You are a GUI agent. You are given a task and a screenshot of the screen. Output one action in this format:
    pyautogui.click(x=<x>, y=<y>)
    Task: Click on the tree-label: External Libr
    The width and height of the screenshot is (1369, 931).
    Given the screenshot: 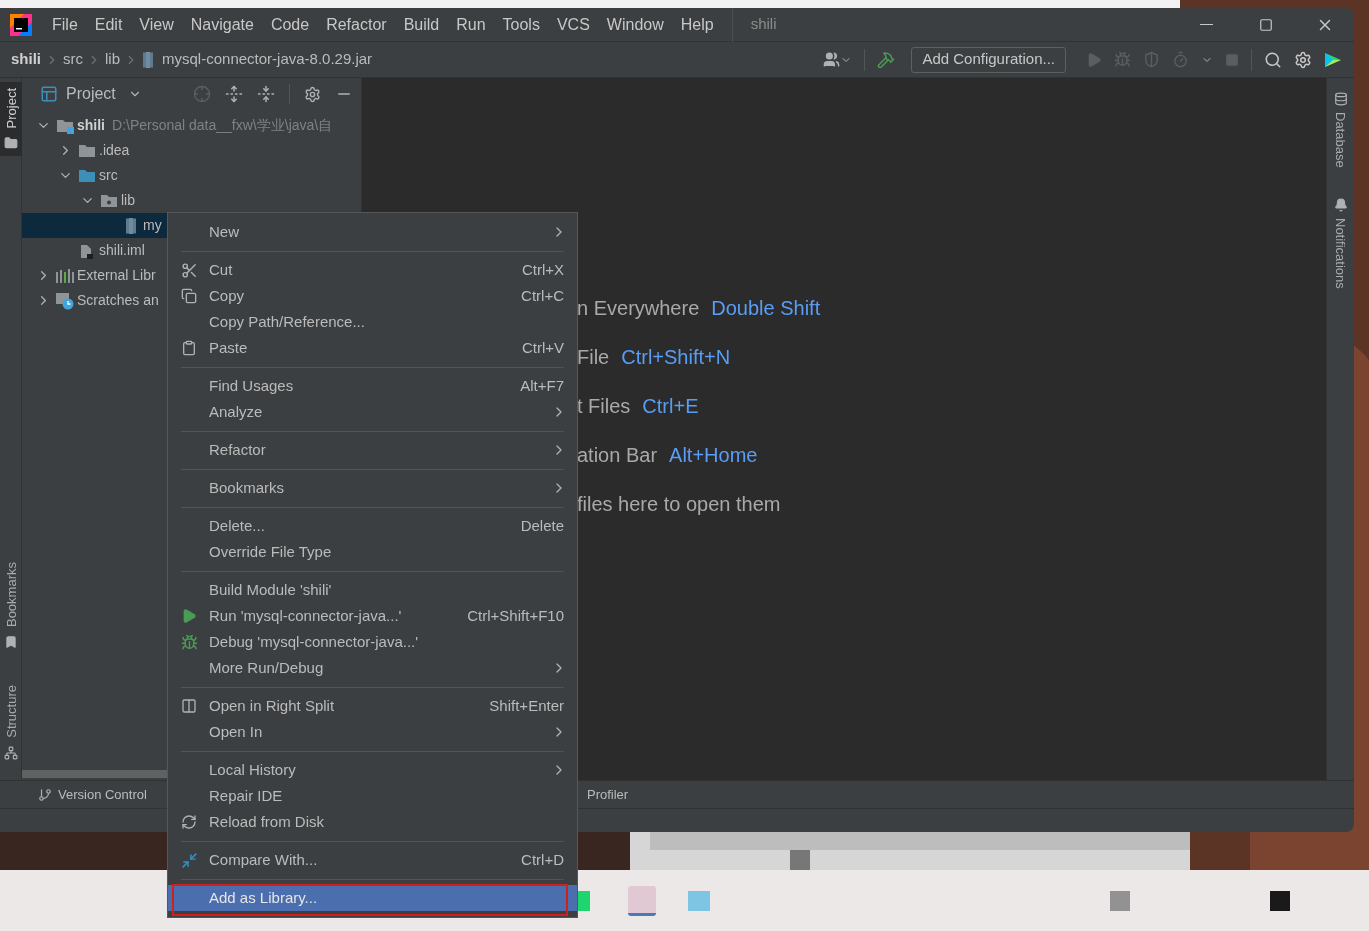 What is the action you would take?
    pyautogui.click(x=116, y=275)
    